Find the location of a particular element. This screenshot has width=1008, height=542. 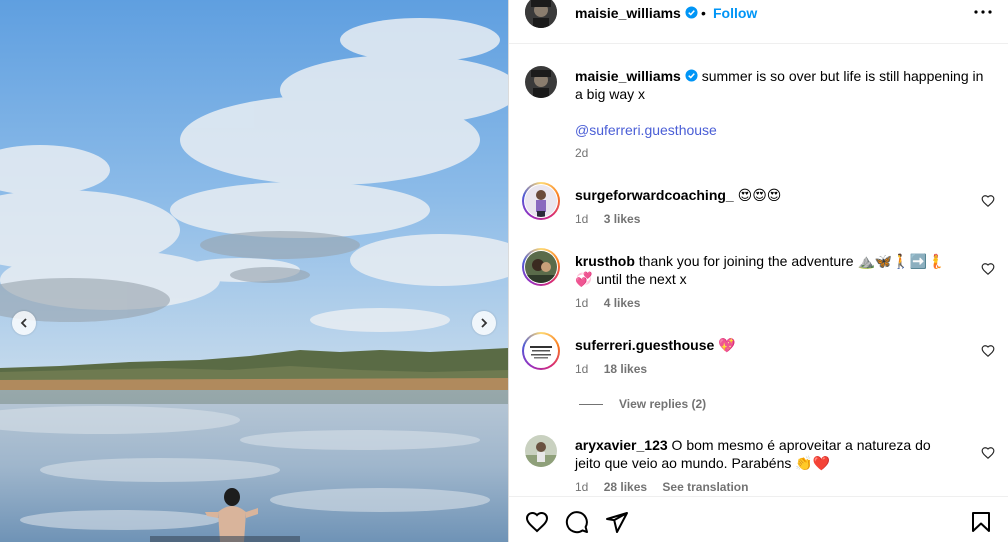

bookmark-icon is located at coordinates (981, 522).